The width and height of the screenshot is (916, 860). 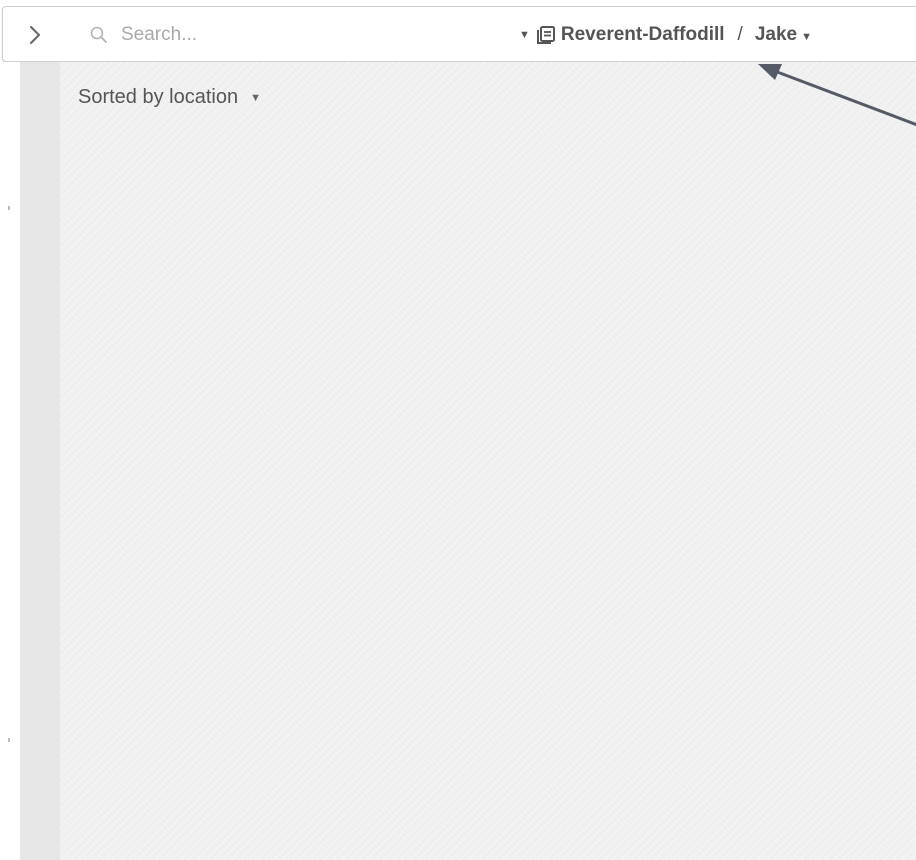 I want to click on left-edge, so click(x=10, y=461).